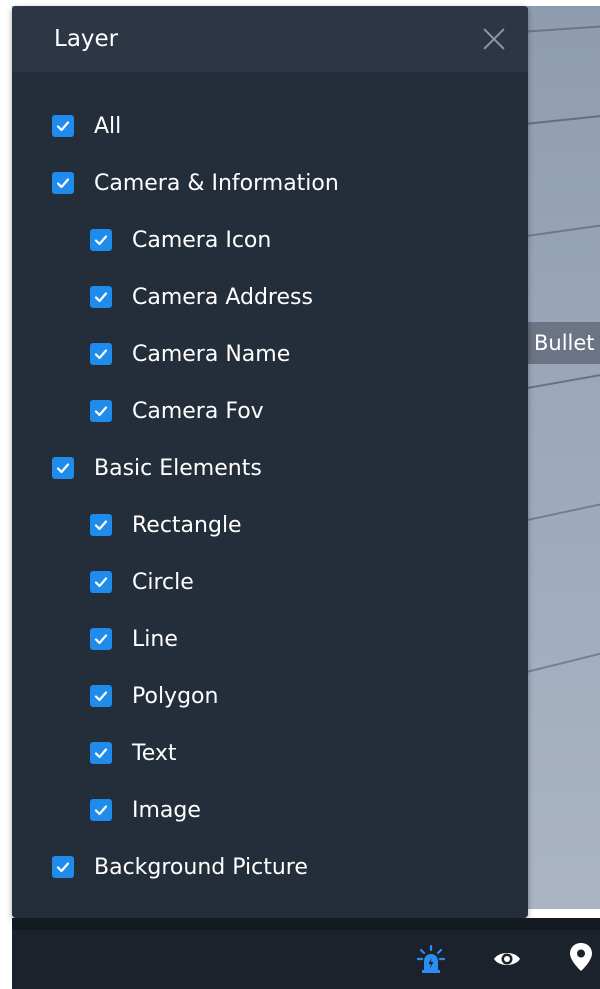 This screenshot has height=989, width=600. I want to click on layer-label: Camera Address, so click(222, 297).